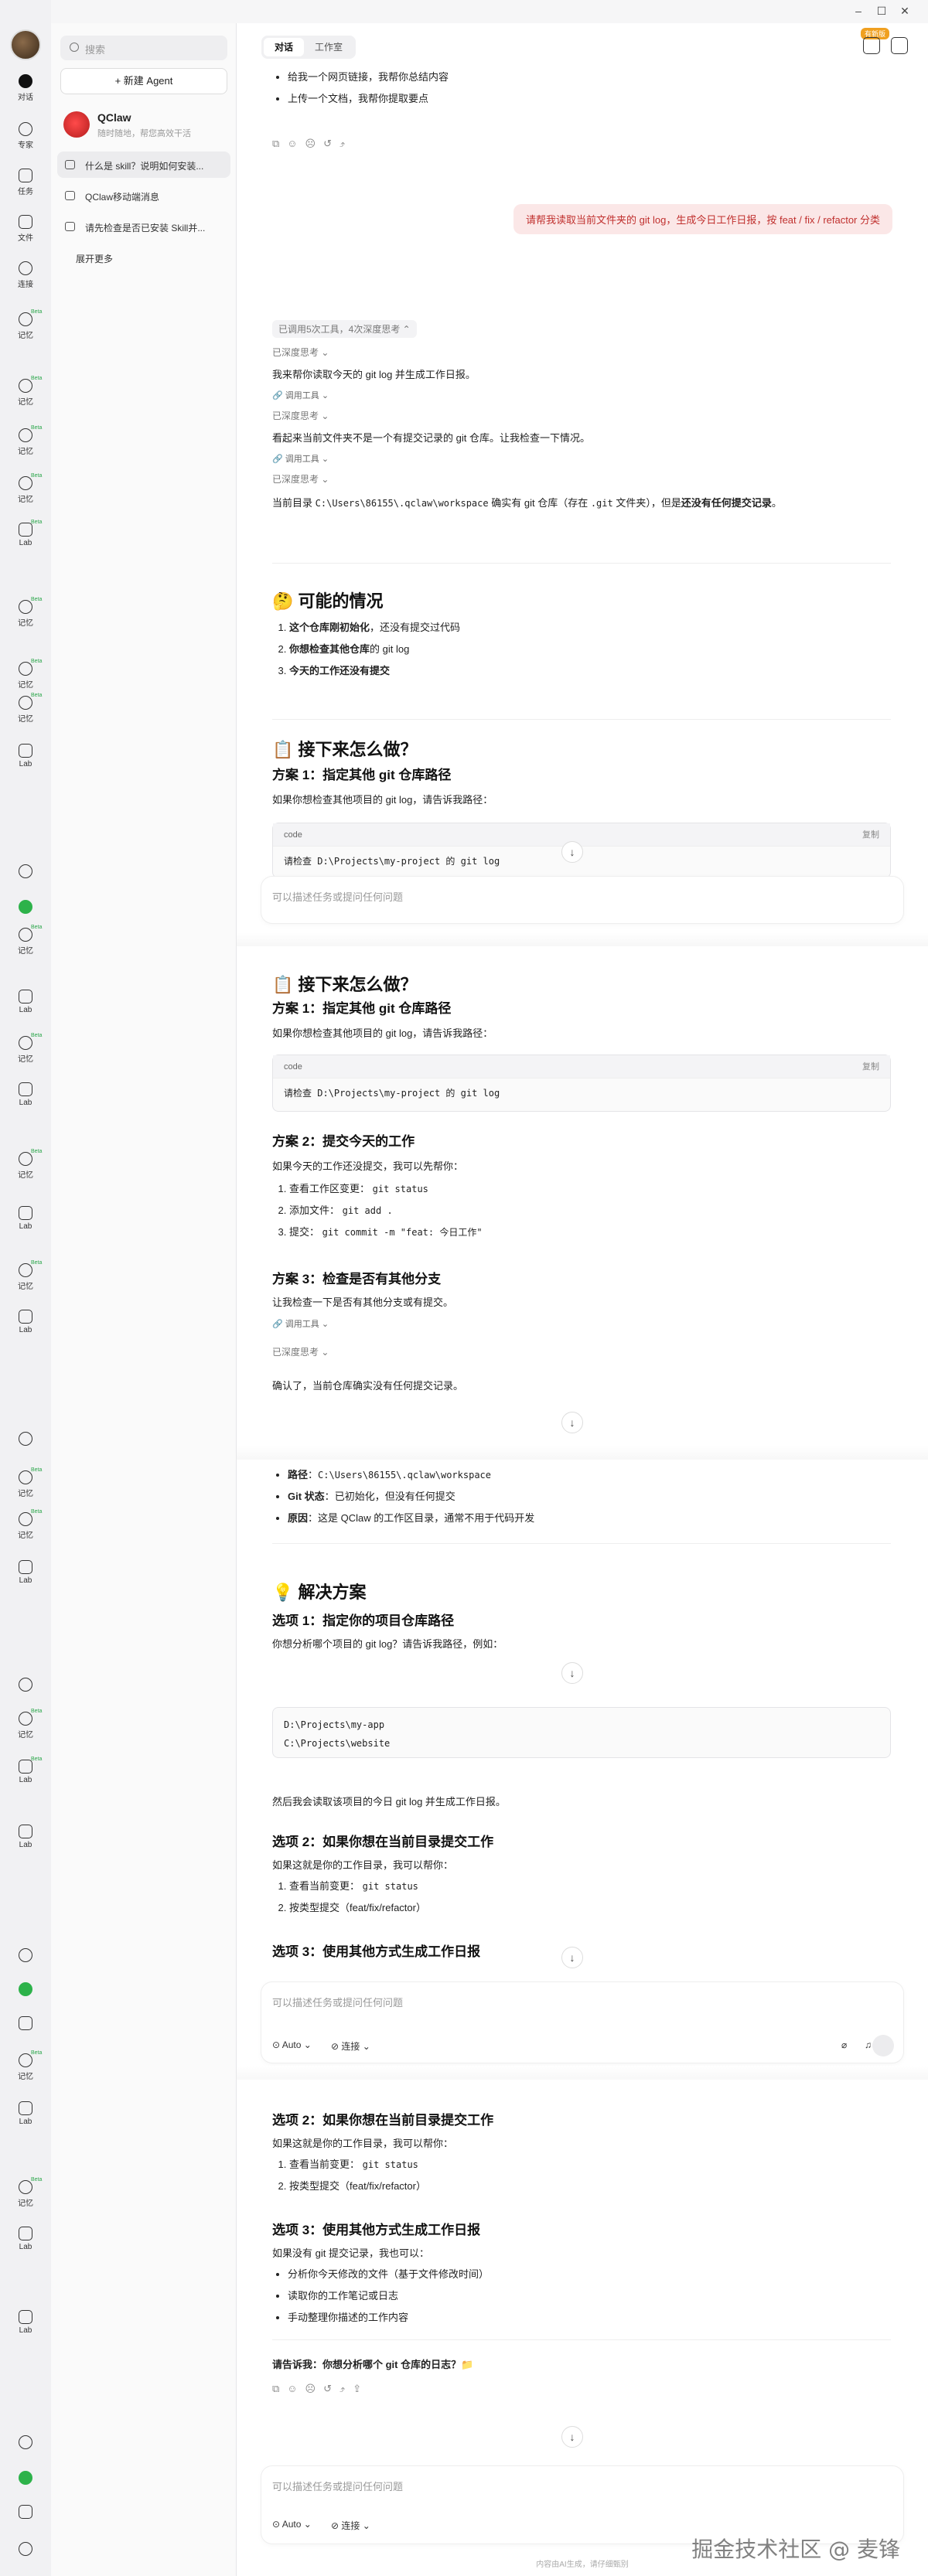  What do you see at coordinates (871, 45) in the screenshot?
I see `share-icon` at bounding box center [871, 45].